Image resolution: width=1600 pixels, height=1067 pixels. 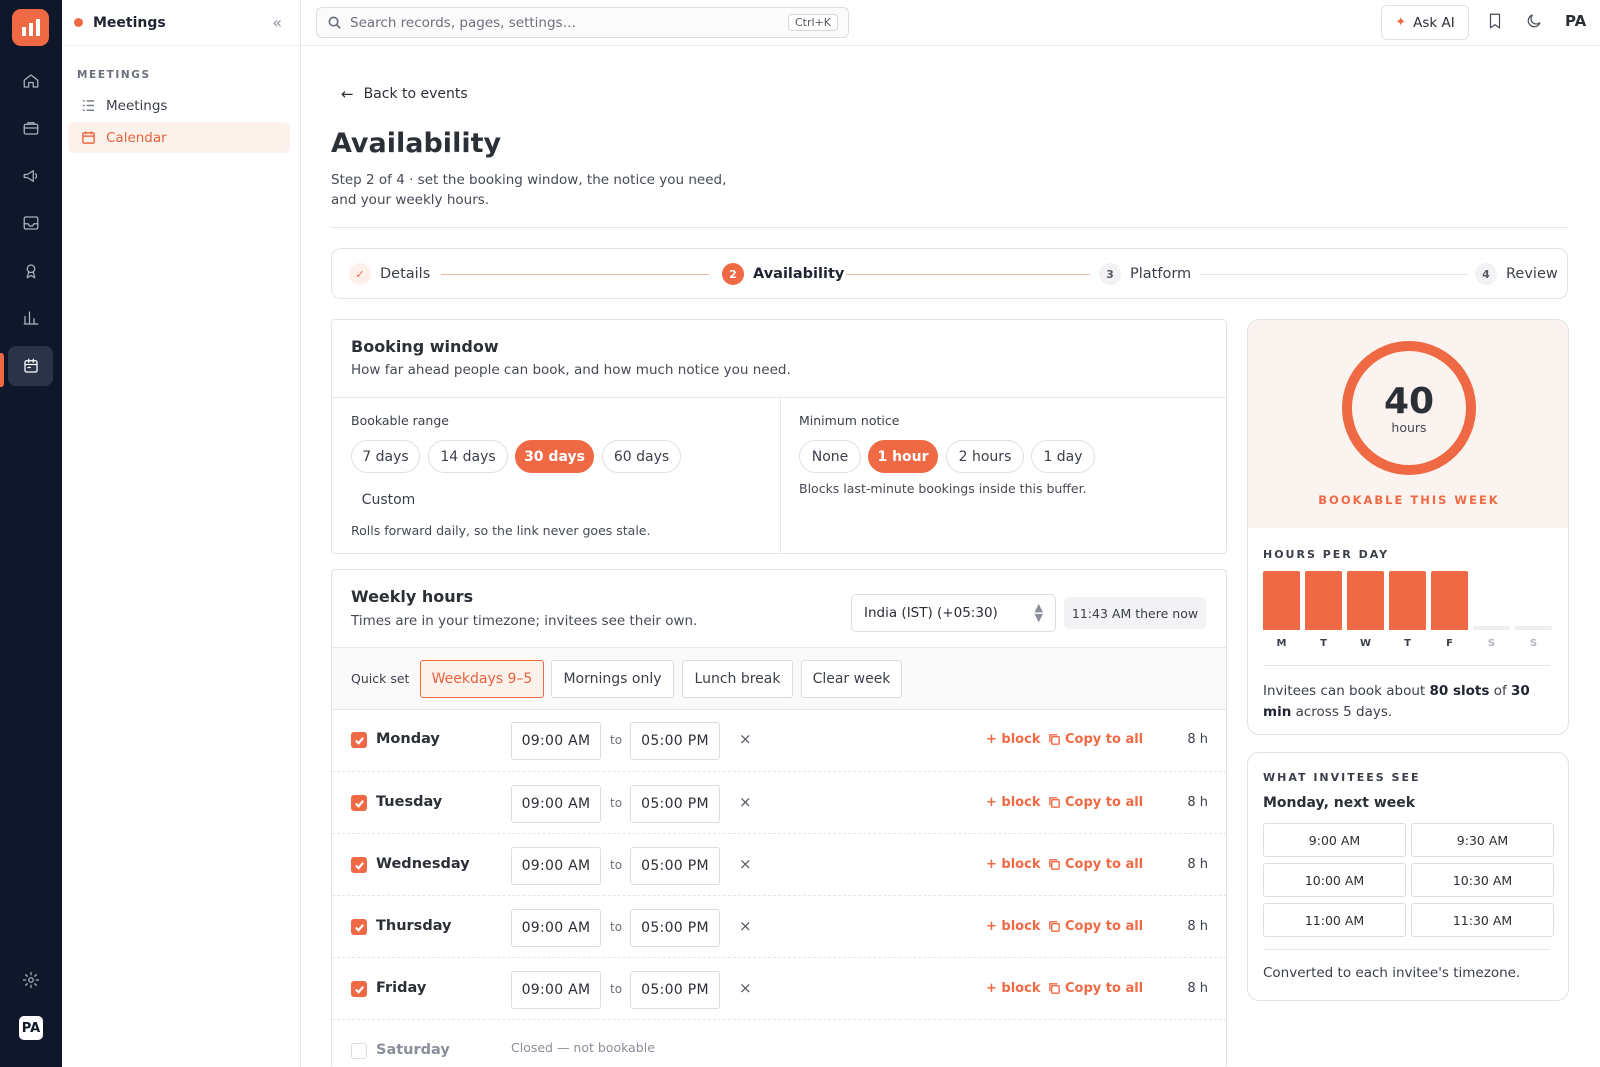 I want to click on search-input: Search records, pages, settings… Ctrl+K, so click(x=582, y=22).